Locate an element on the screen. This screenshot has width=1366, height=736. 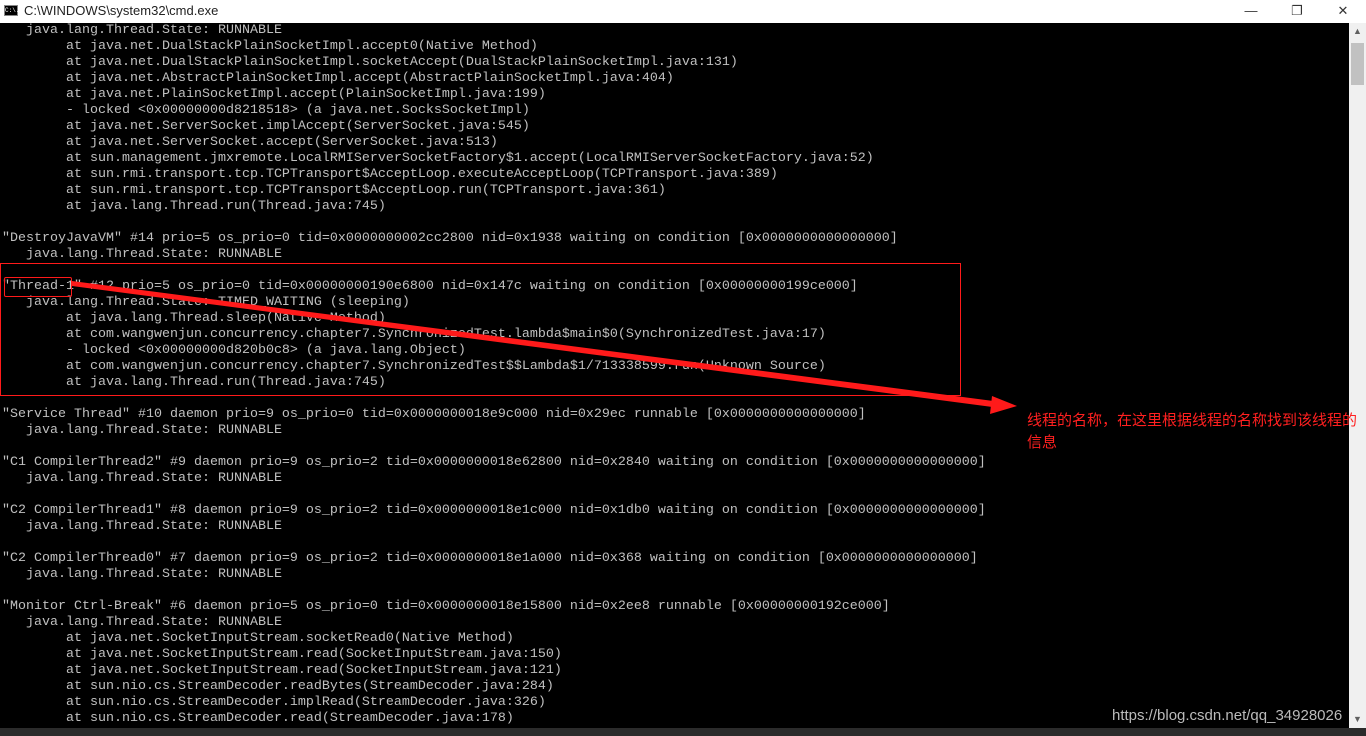
highlight-box-thread-name is located at coordinates (38, 287).